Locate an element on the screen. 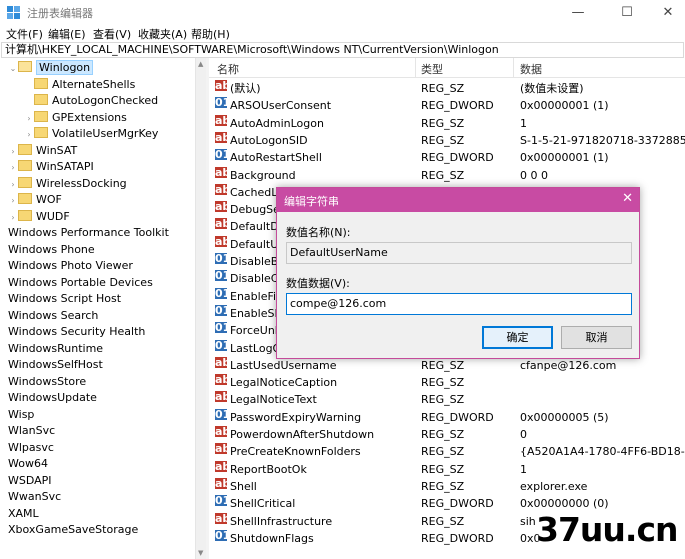 This screenshot has width=685, height=559. scroll-down-arrow-icon: ▼ is located at coordinates (200, 553).